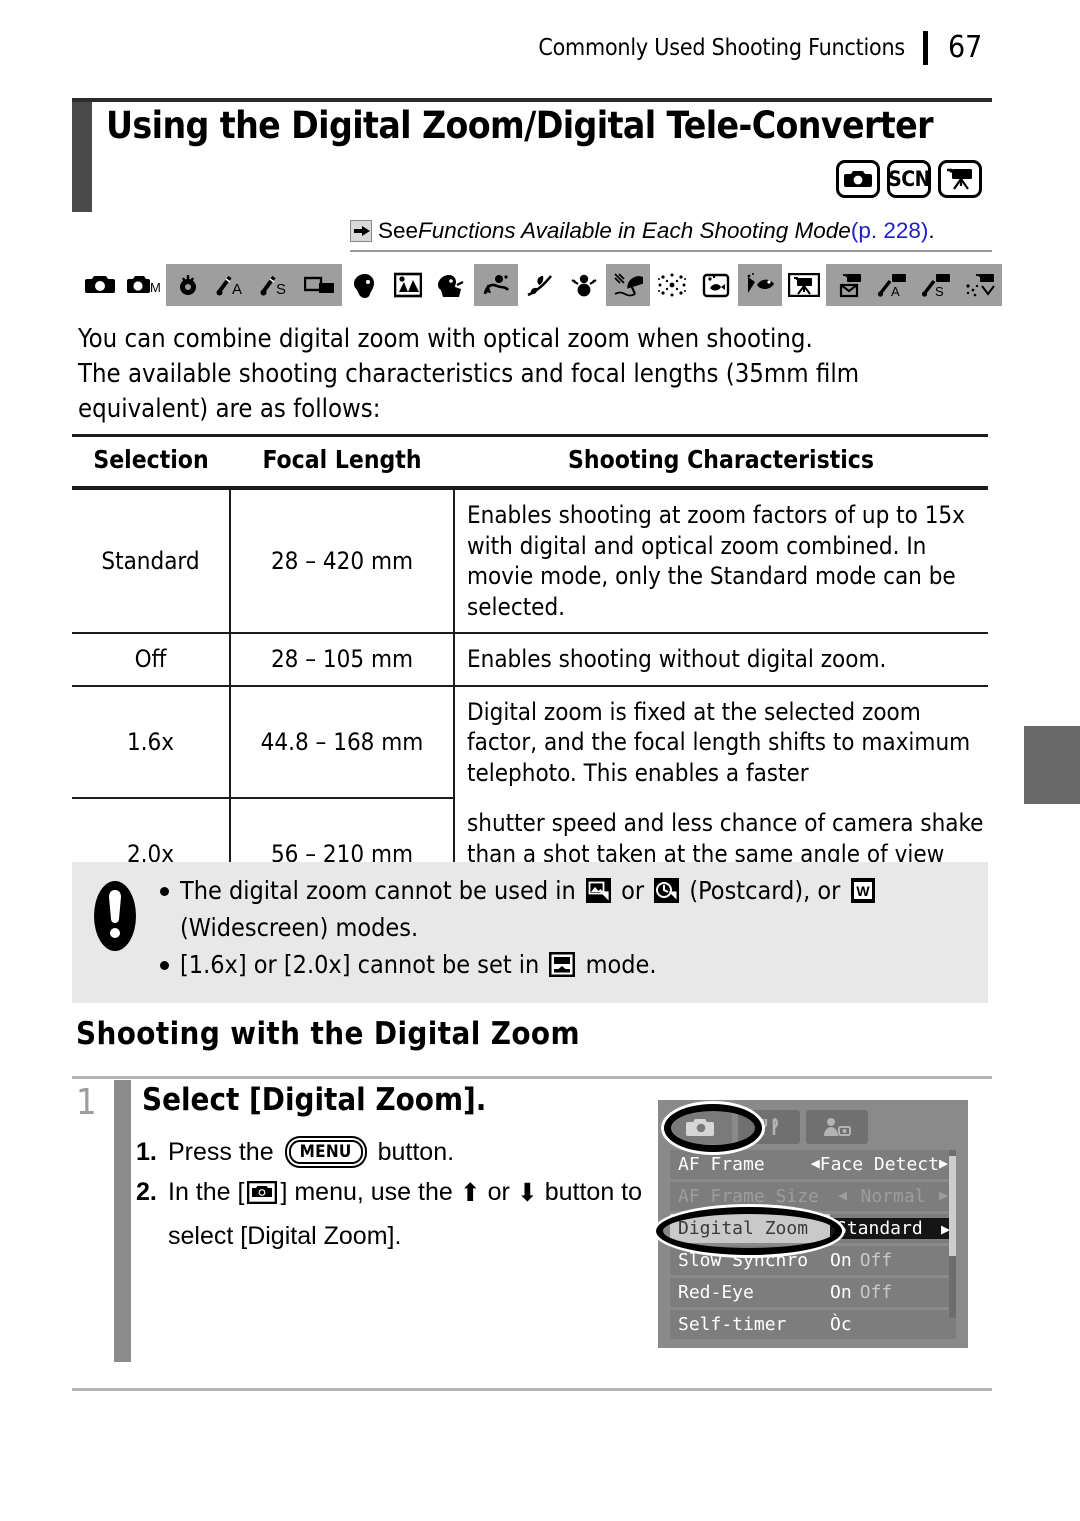  I want to click on callout-shooting-tab, so click(713, 1128).